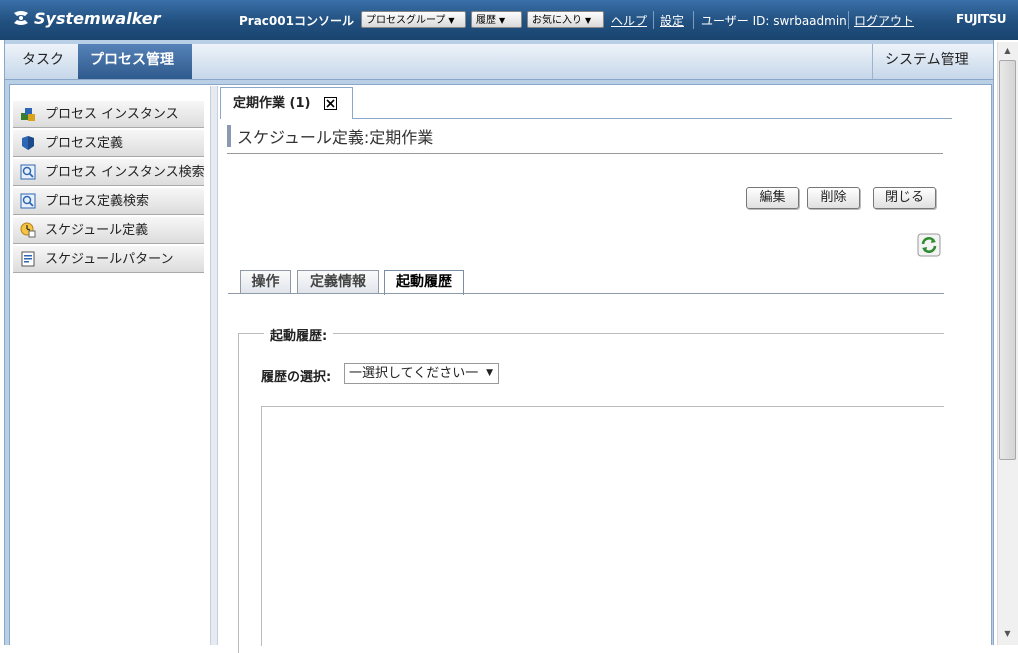 The height and width of the screenshot is (653, 1018). What do you see at coordinates (338, 282) in the screenshot?
I see `tab-definition-info: 定義情報` at bounding box center [338, 282].